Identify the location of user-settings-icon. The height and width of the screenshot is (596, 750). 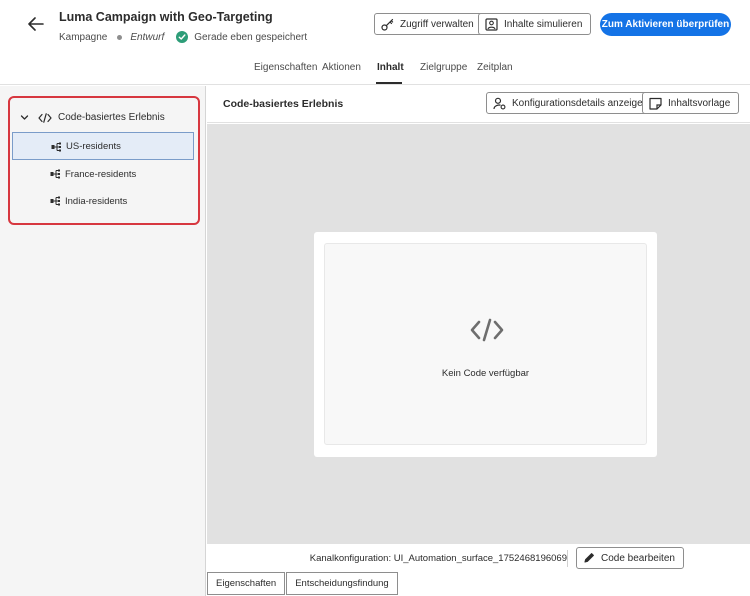
(499, 103).